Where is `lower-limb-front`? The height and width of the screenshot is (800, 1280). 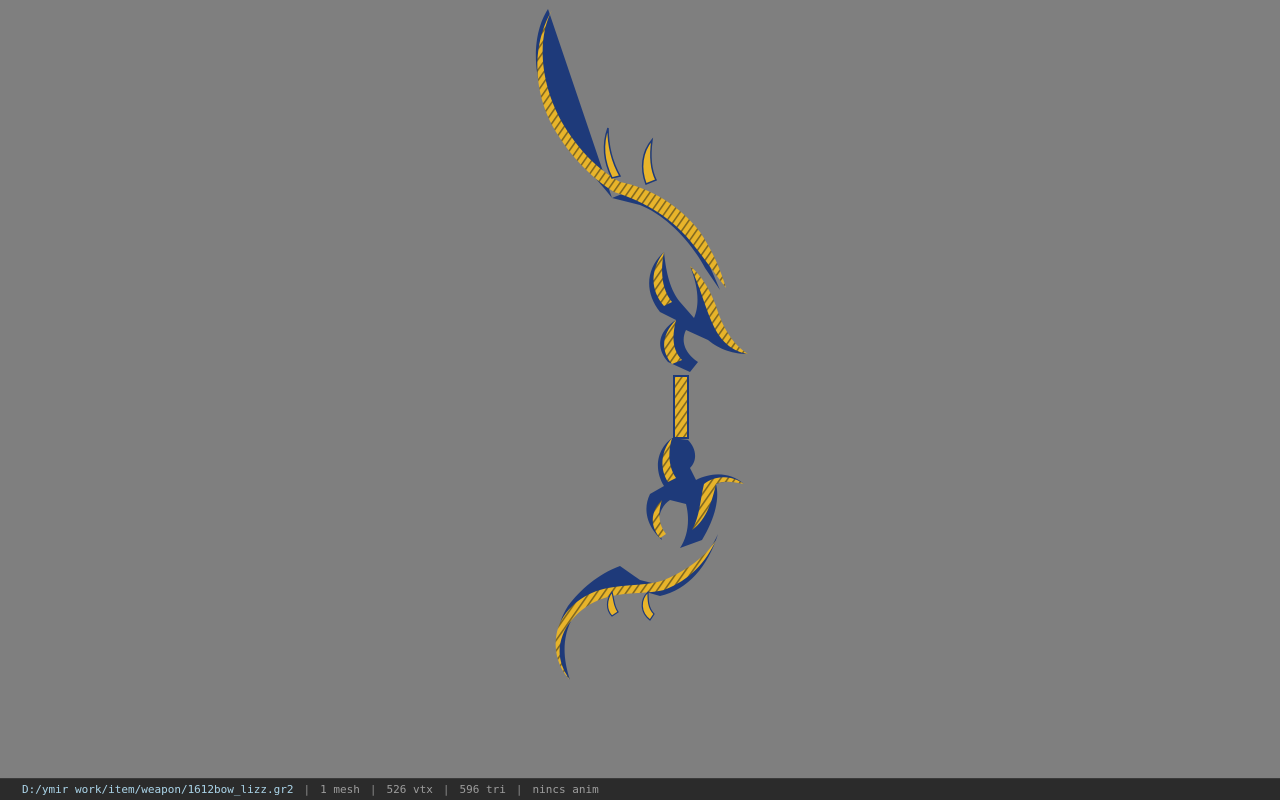
lower-limb-front is located at coordinates (635, 610).